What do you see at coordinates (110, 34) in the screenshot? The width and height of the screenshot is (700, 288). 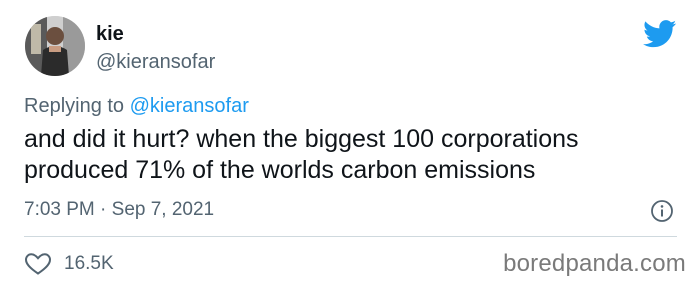 I see `display-name: kie` at bounding box center [110, 34].